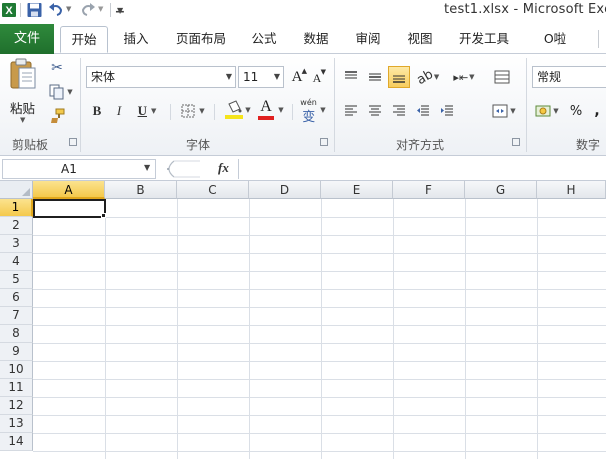  Describe the element at coordinates (512, 111) in the screenshot. I see `merge-dropdown-arrow: ▼` at that location.